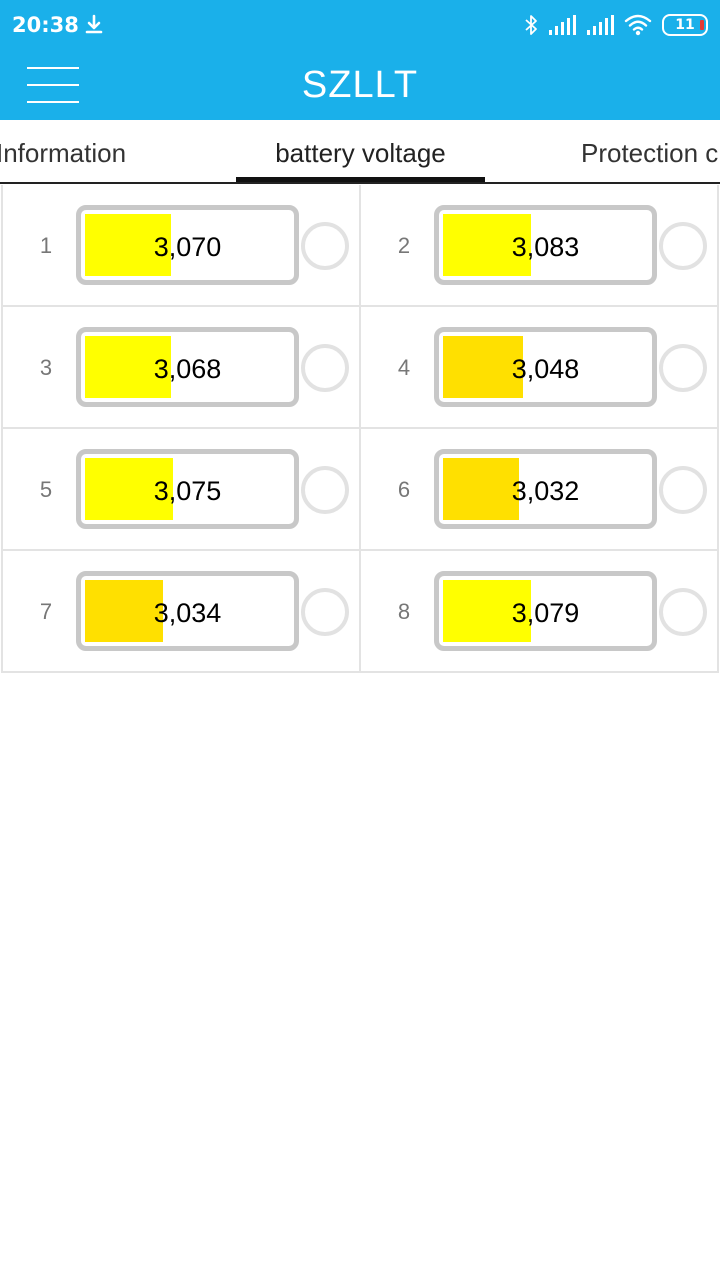  Describe the element at coordinates (638, 25) in the screenshot. I see `wifi-icon` at that location.